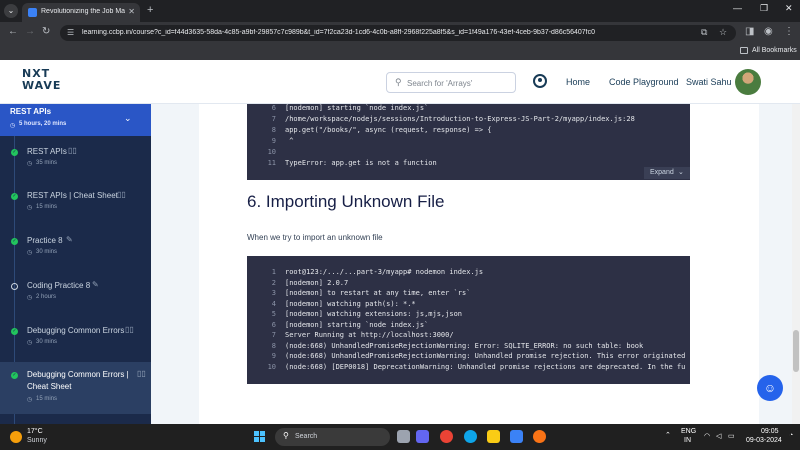 Image resolution: width=800 pixels, height=450 pixels. What do you see at coordinates (731, 436) in the screenshot?
I see `battery-icon: ▭` at bounding box center [731, 436].